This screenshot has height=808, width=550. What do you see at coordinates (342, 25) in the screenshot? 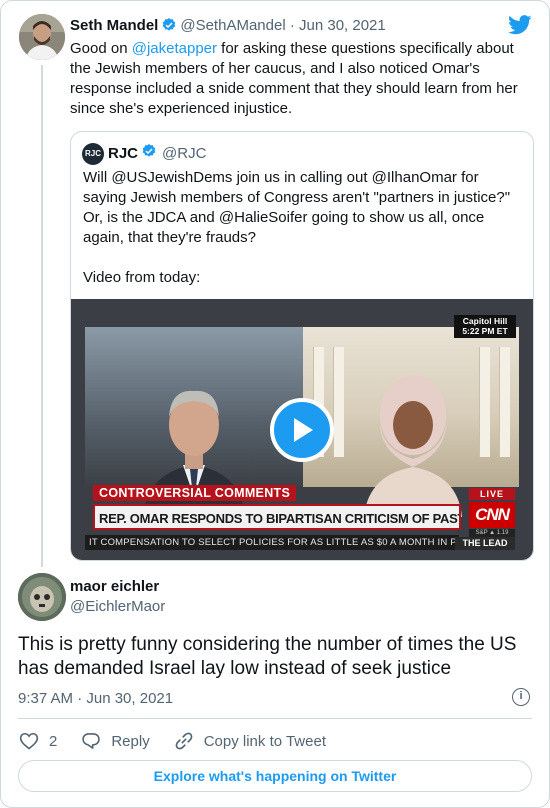
I see `main-tweet-date: Jun 30, 2021` at bounding box center [342, 25].